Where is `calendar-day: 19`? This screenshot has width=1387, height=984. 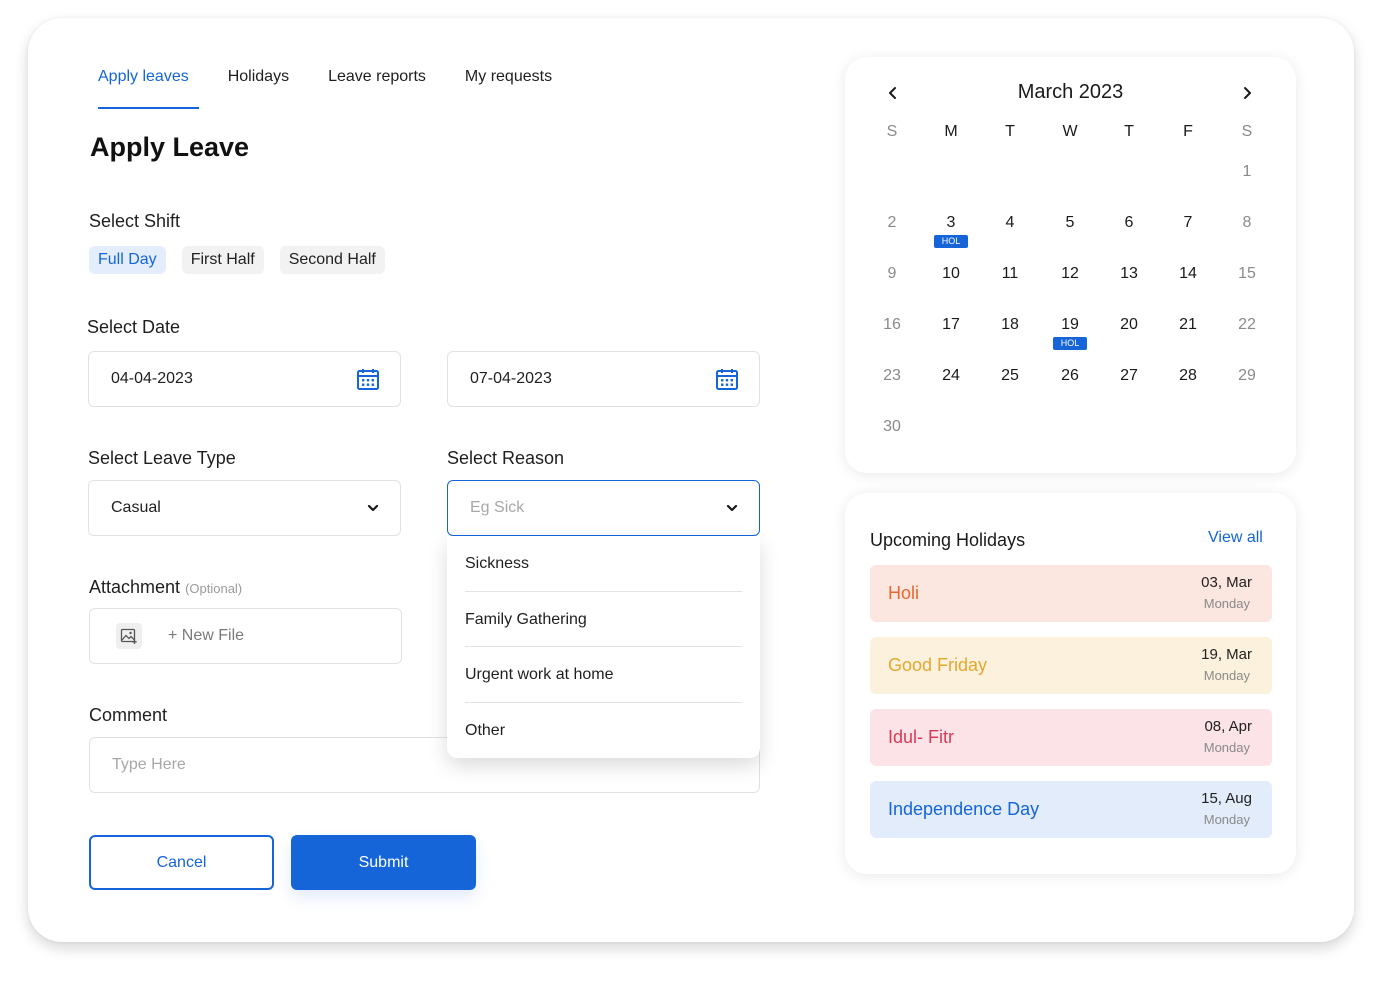
calendar-day: 19 is located at coordinates (1070, 325).